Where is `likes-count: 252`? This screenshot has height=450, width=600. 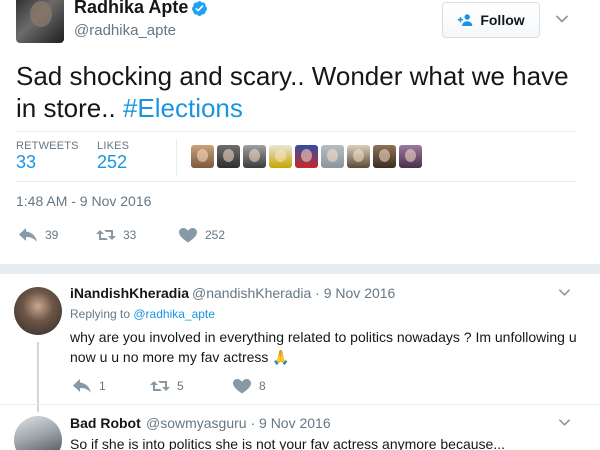
likes-count: 252 is located at coordinates (112, 162).